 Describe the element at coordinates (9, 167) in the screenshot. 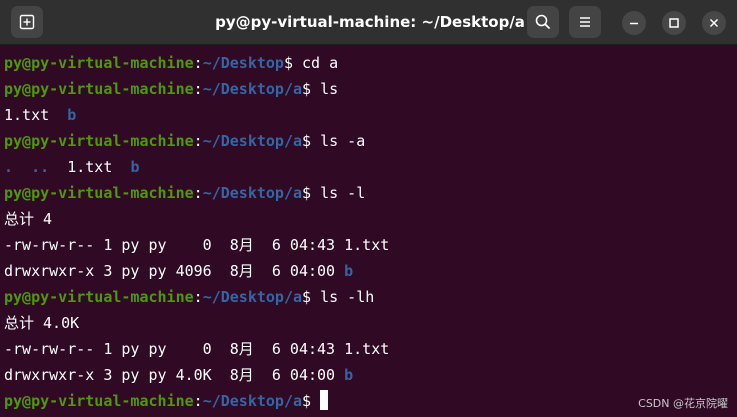

I see `directory-entry: .` at that location.